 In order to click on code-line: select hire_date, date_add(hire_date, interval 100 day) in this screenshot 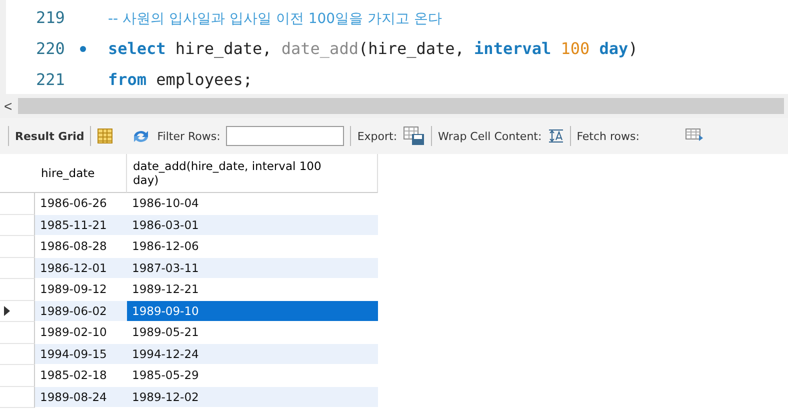, I will do `click(373, 48)`.